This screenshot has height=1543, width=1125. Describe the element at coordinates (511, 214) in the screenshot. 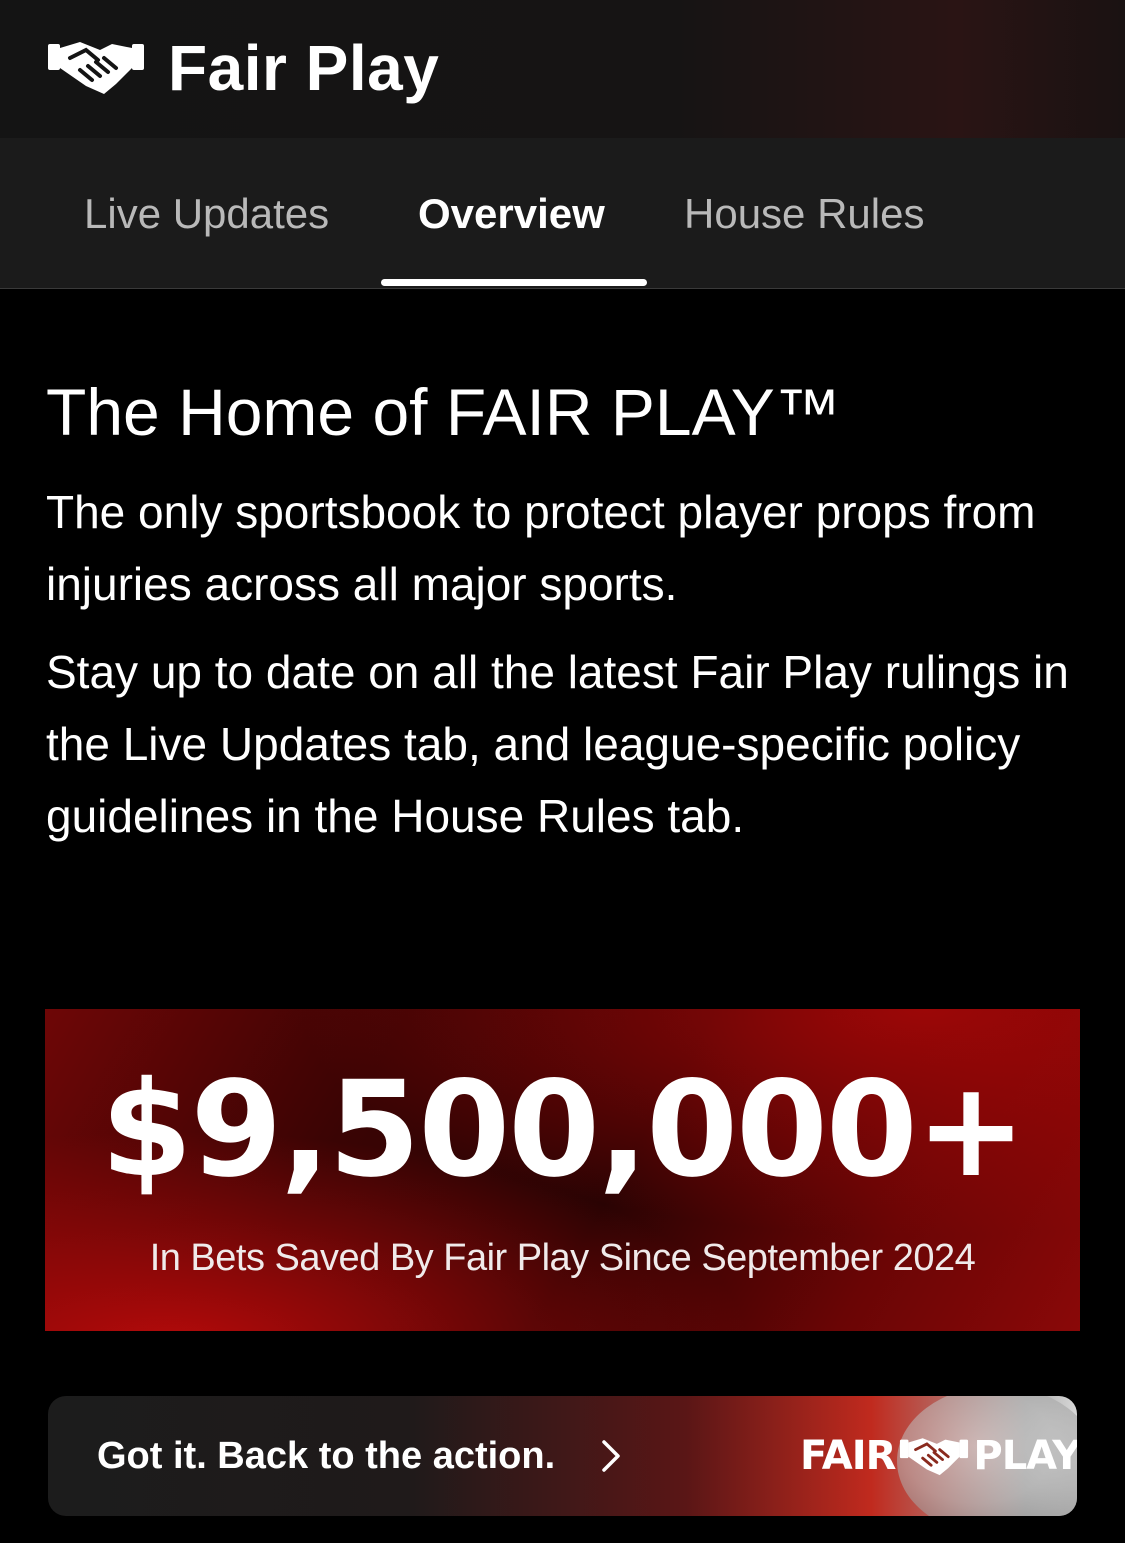

I see `tab-overview: Overview` at that location.